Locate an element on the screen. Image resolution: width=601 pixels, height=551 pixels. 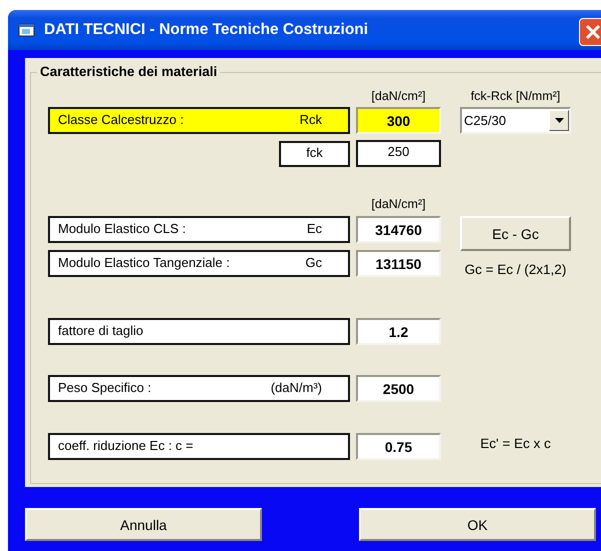
combo-label: fck-Rck [N/mm²] is located at coordinates (516, 96).